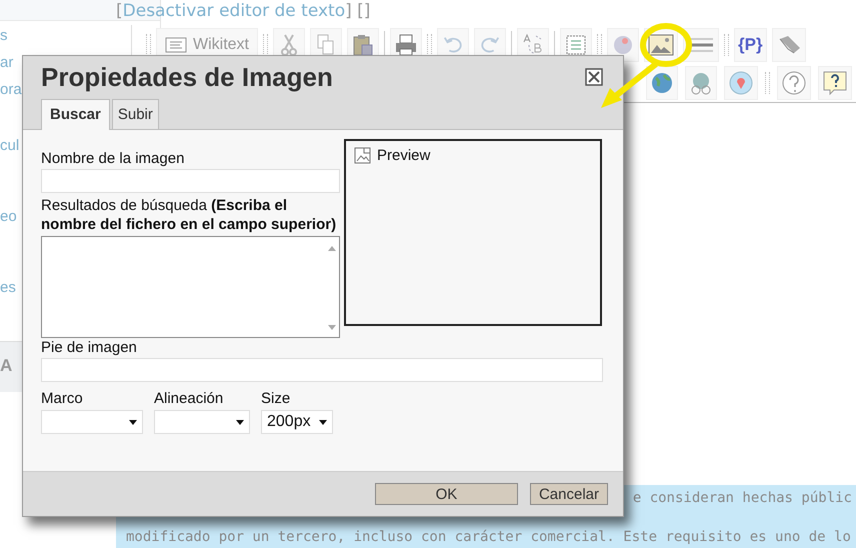  I want to click on close-icon, so click(594, 77).